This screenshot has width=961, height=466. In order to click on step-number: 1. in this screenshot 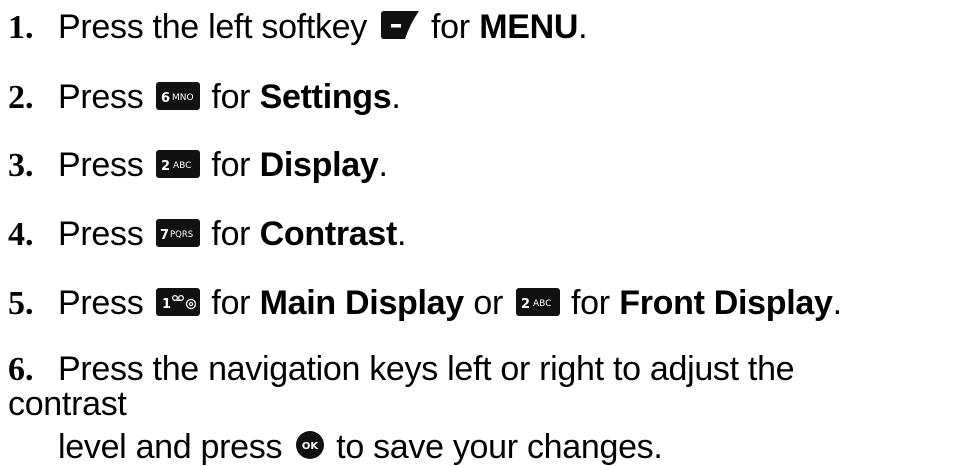, I will do `click(21, 27)`.